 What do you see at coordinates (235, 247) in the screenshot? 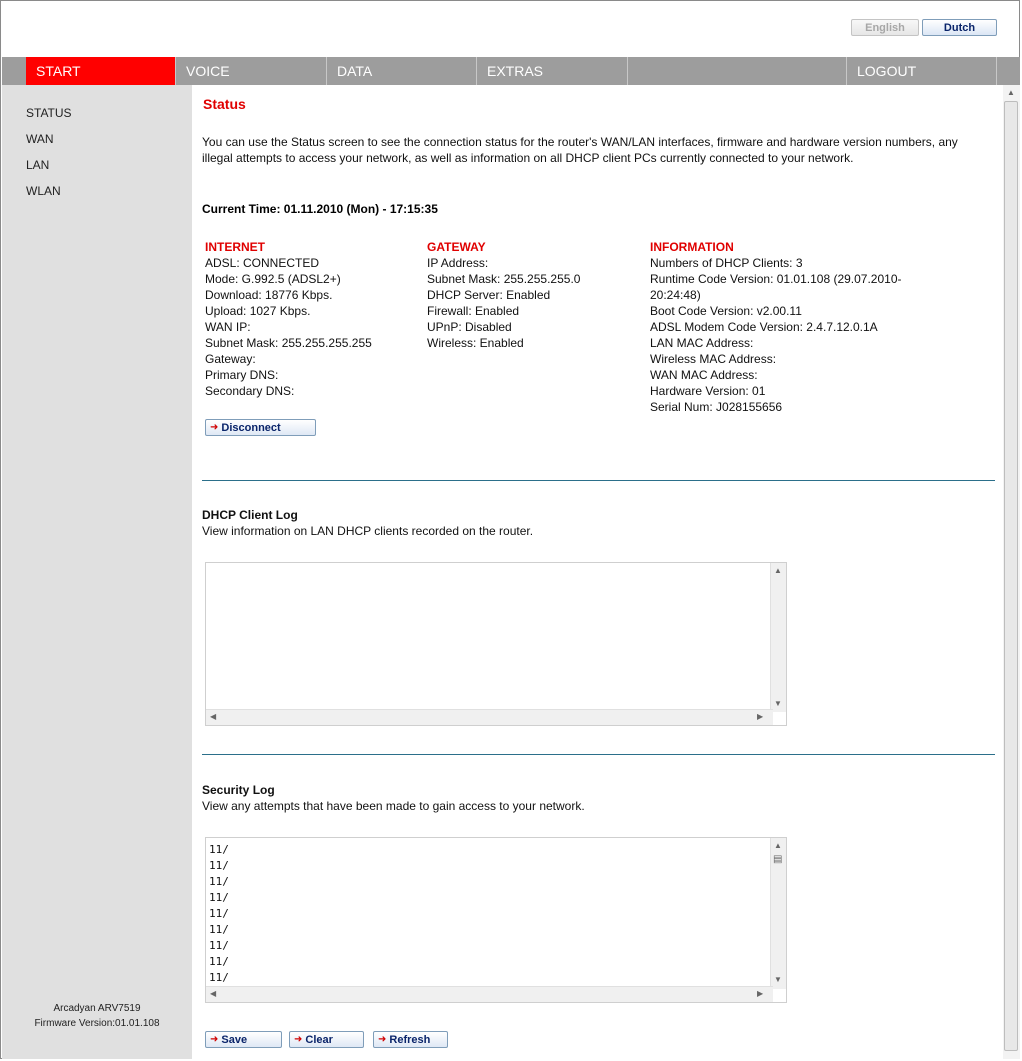
I see `internet-header: INTERNET` at bounding box center [235, 247].